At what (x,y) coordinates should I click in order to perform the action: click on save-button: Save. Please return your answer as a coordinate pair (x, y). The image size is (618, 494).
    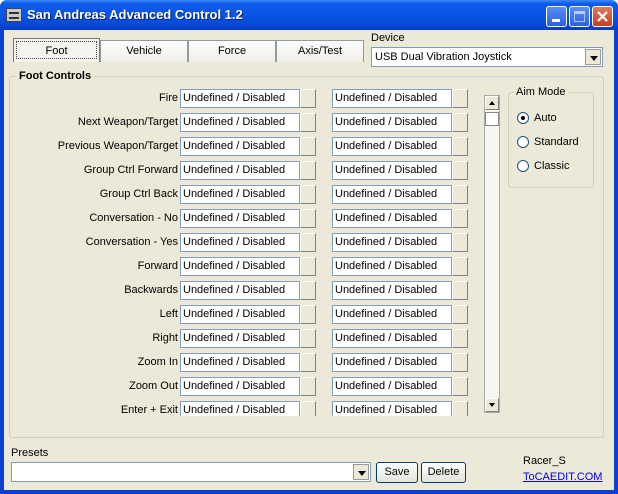
    Looking at the image, I should click on (397, 472).